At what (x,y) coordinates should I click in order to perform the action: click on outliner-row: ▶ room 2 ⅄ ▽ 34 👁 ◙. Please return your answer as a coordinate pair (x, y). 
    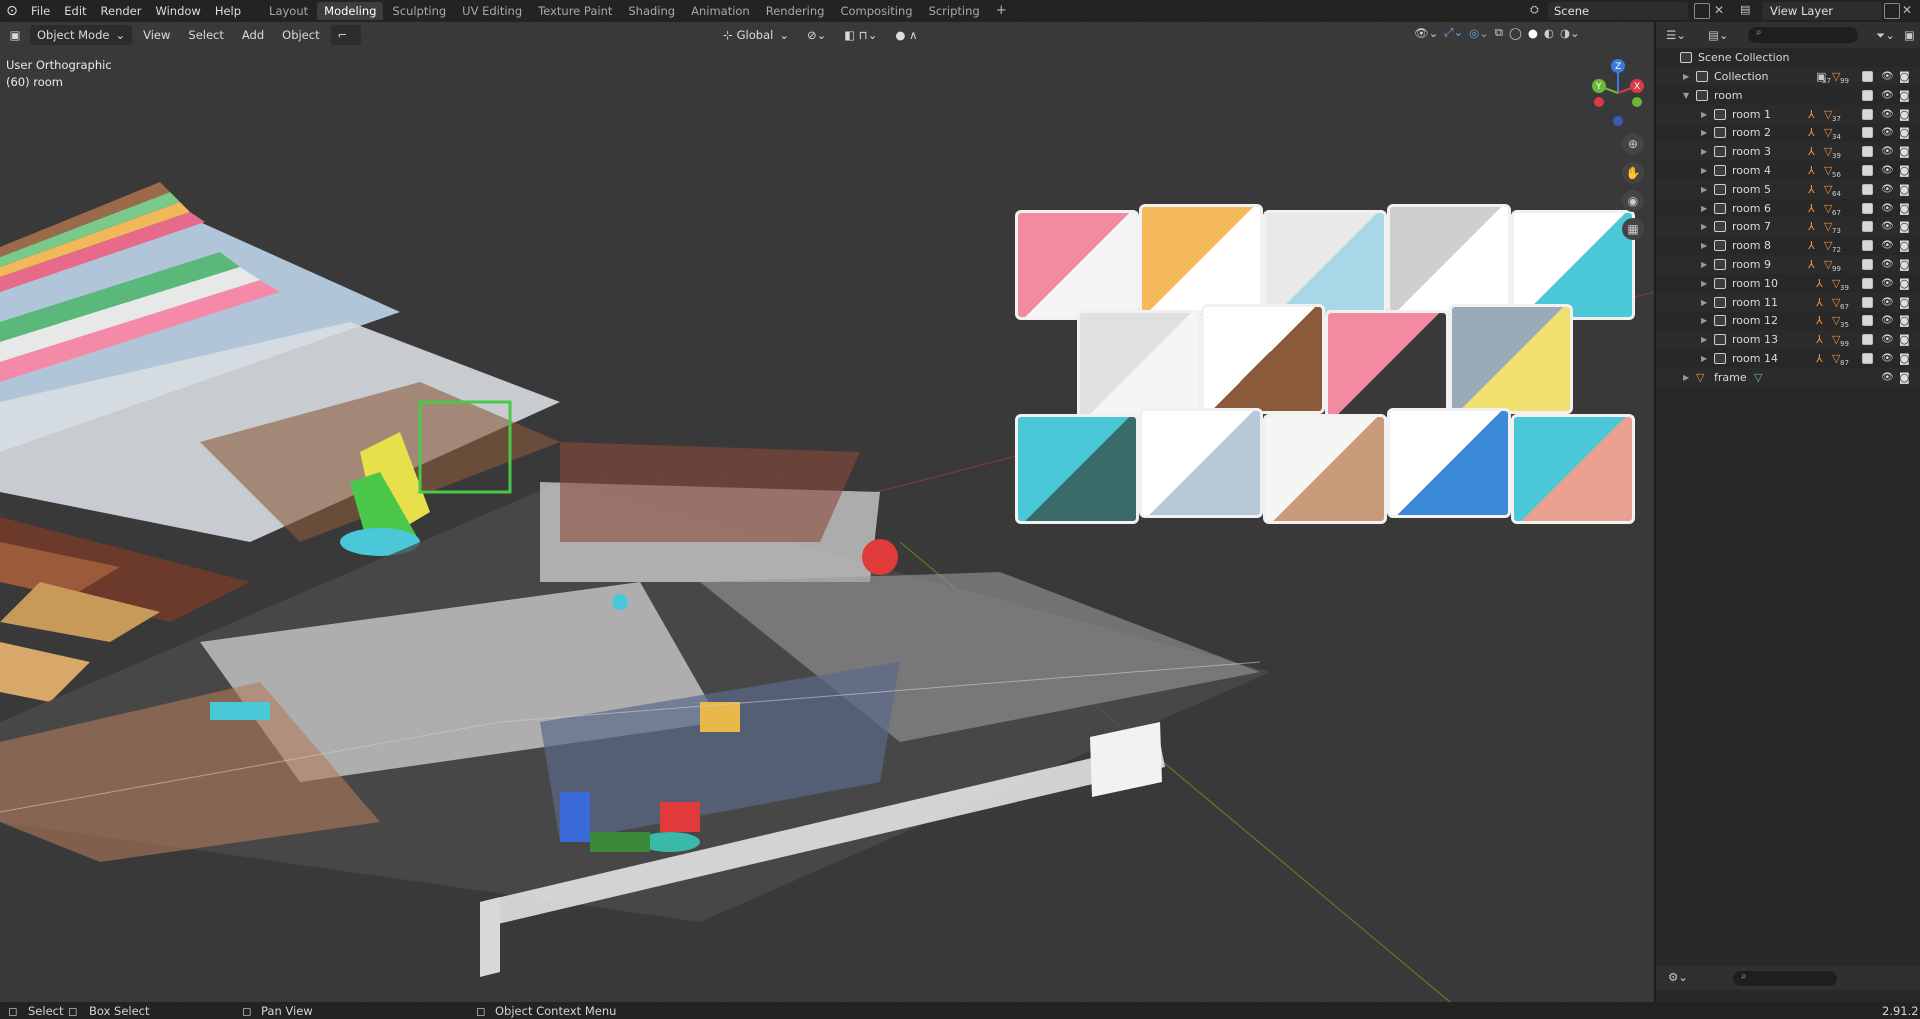
    Looking at the image, I should click on (1788, 132).